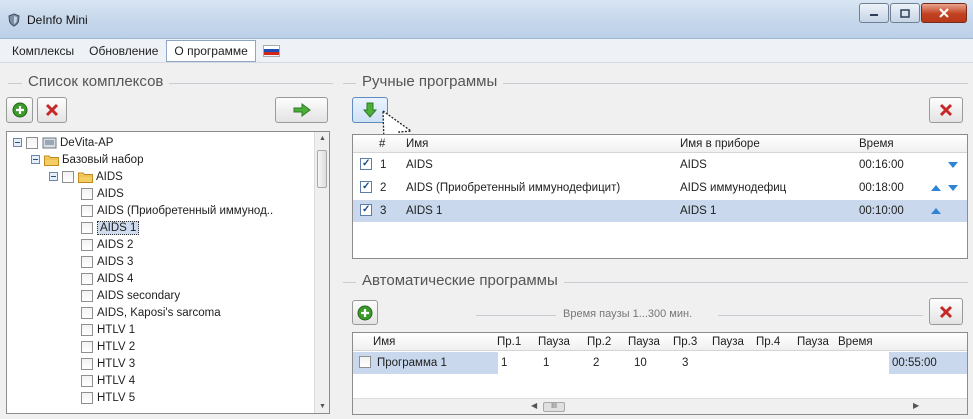 Image resolution: width=973 pixels, height=419 pixels. Describe the element at coordinates (509, 342) in the screenshot. I see `auto-col-header: Пр.1` at that location.